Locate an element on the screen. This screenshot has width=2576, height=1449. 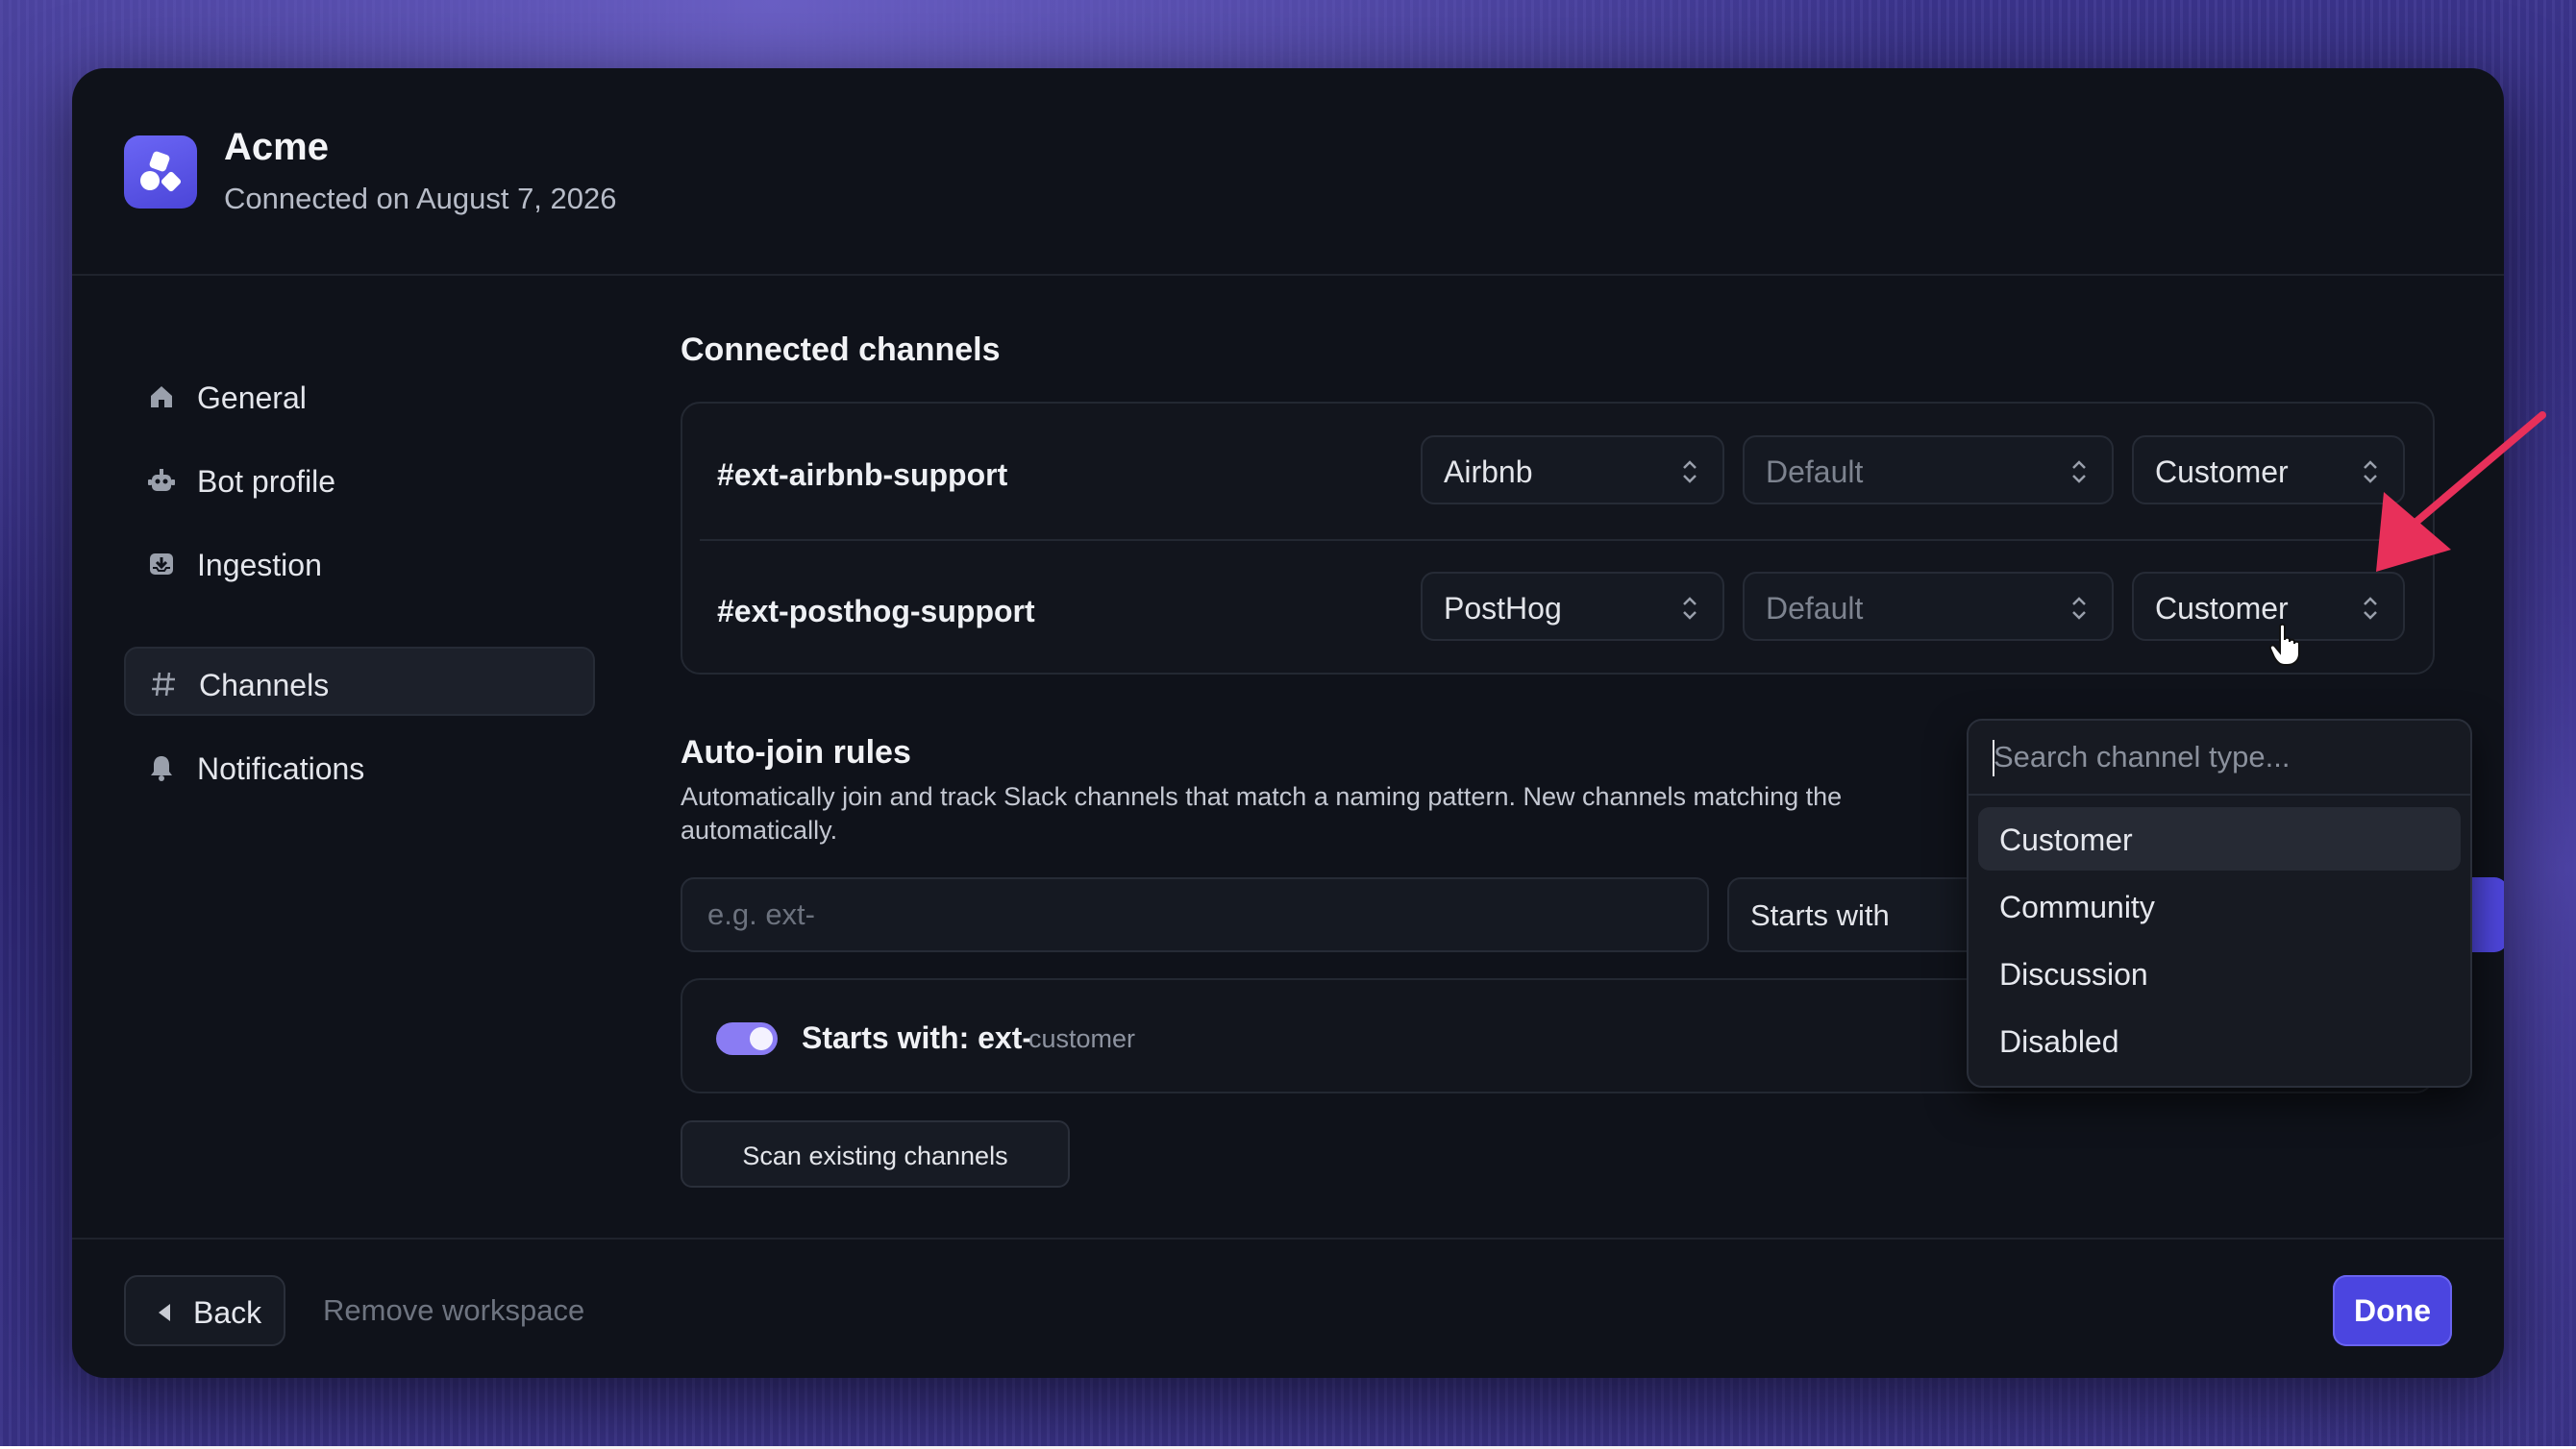
hand-pointer-icon is located at coordinates (2284, 644).